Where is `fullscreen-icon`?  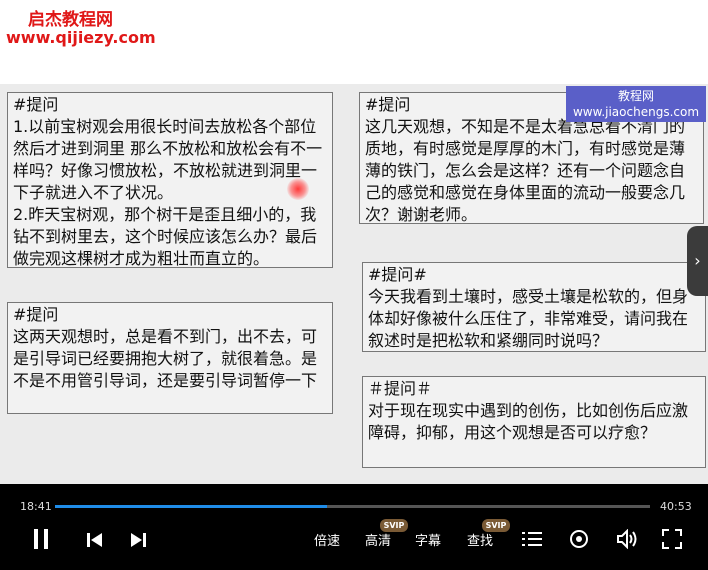 fullscreen-icon is located at coordinates (672, 539).